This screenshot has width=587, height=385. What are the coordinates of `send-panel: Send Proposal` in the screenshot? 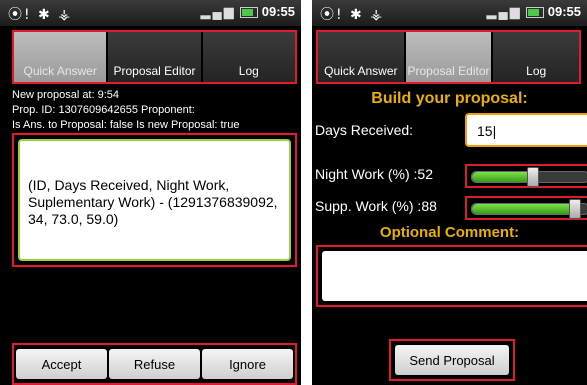 It's located at (452, 360).